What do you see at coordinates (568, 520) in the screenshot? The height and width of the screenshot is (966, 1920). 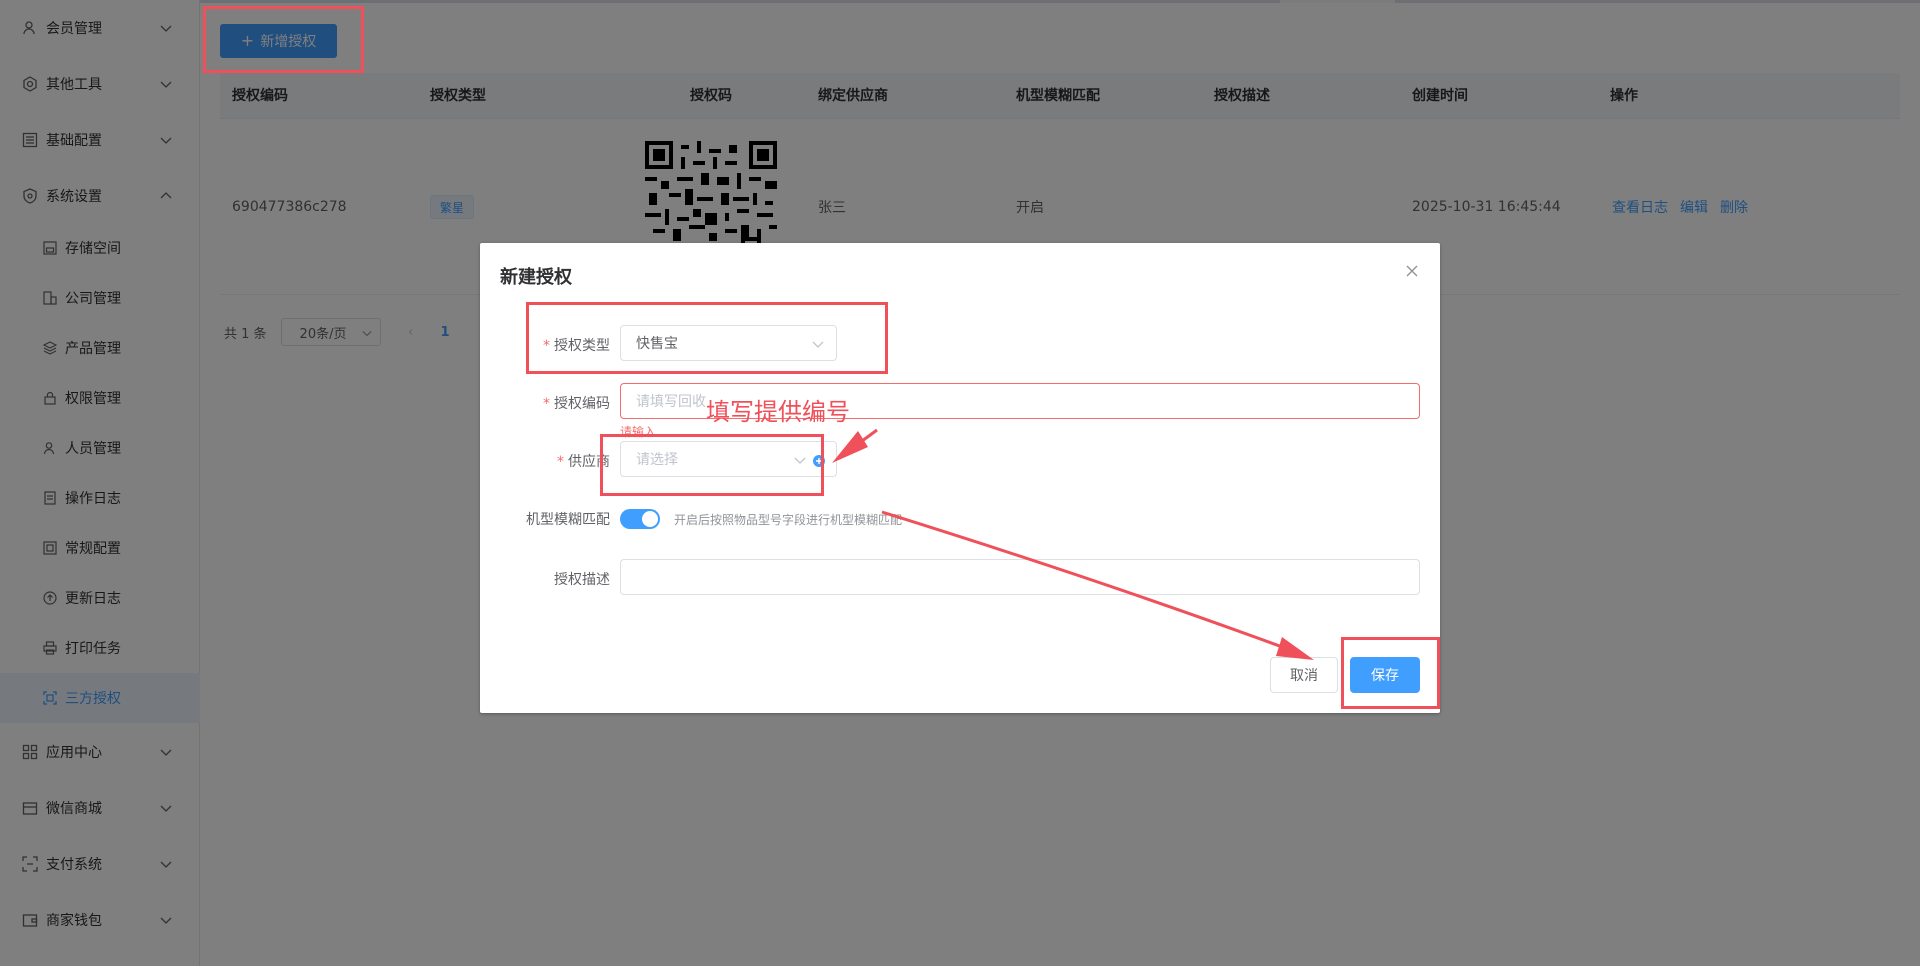 I see `fuzzy-label: 机型模糊匹配` at bounding box center [568, 520].